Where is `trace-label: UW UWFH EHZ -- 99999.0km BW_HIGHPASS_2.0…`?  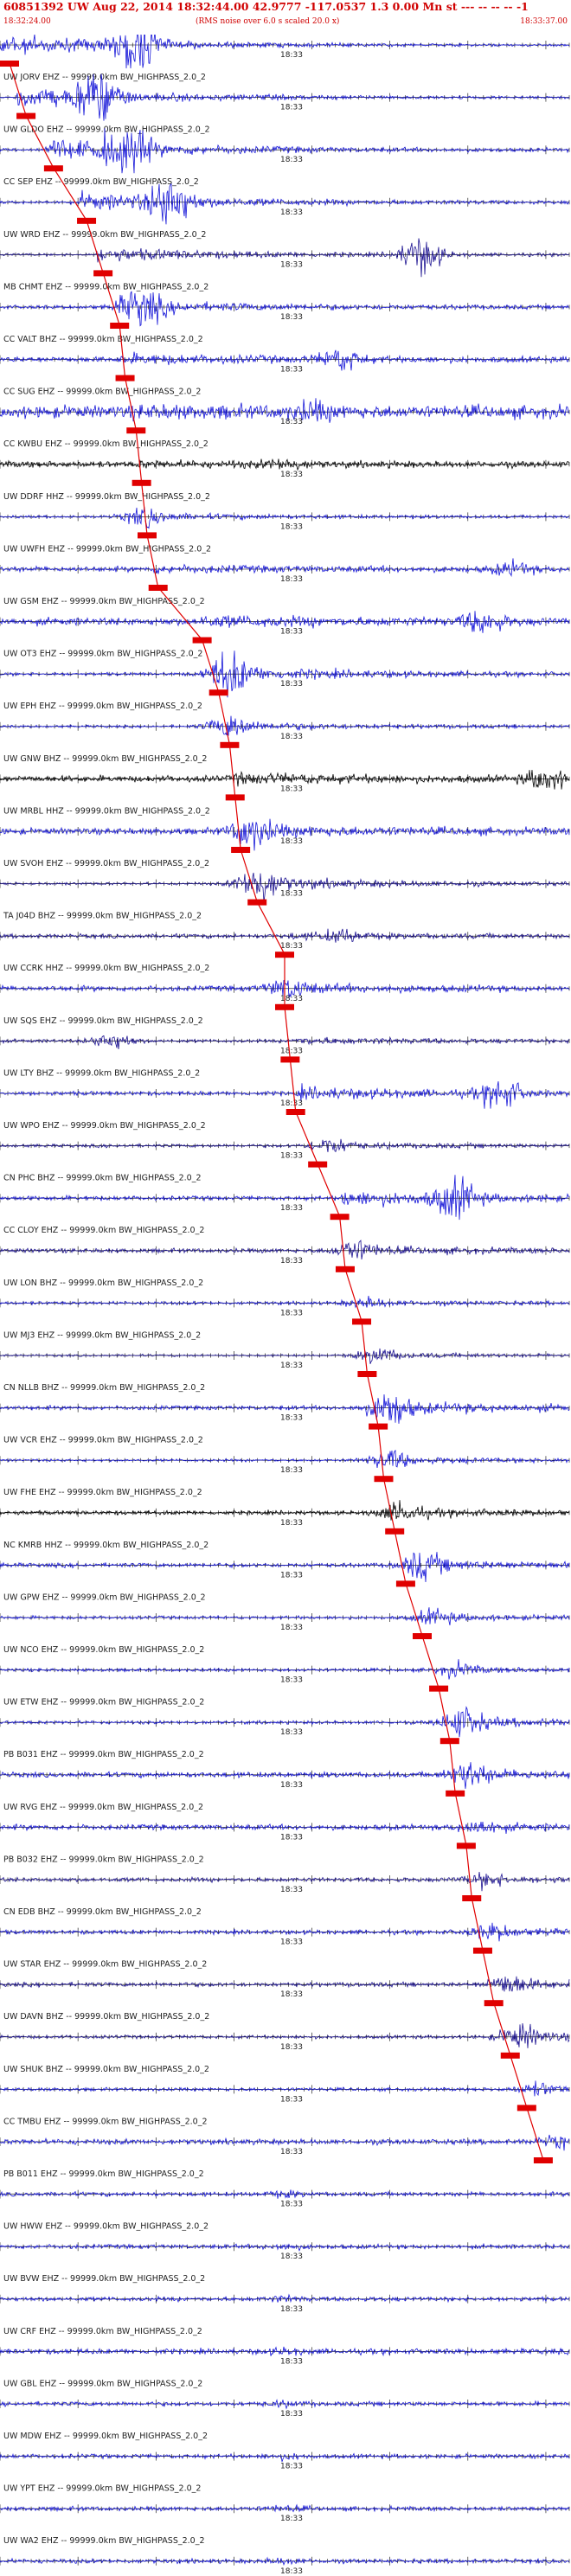
trace-label: UW UWFH EHZ -- 99999.0km BW_HIGHPASS_2.0… is located at coordinates (107, 549).